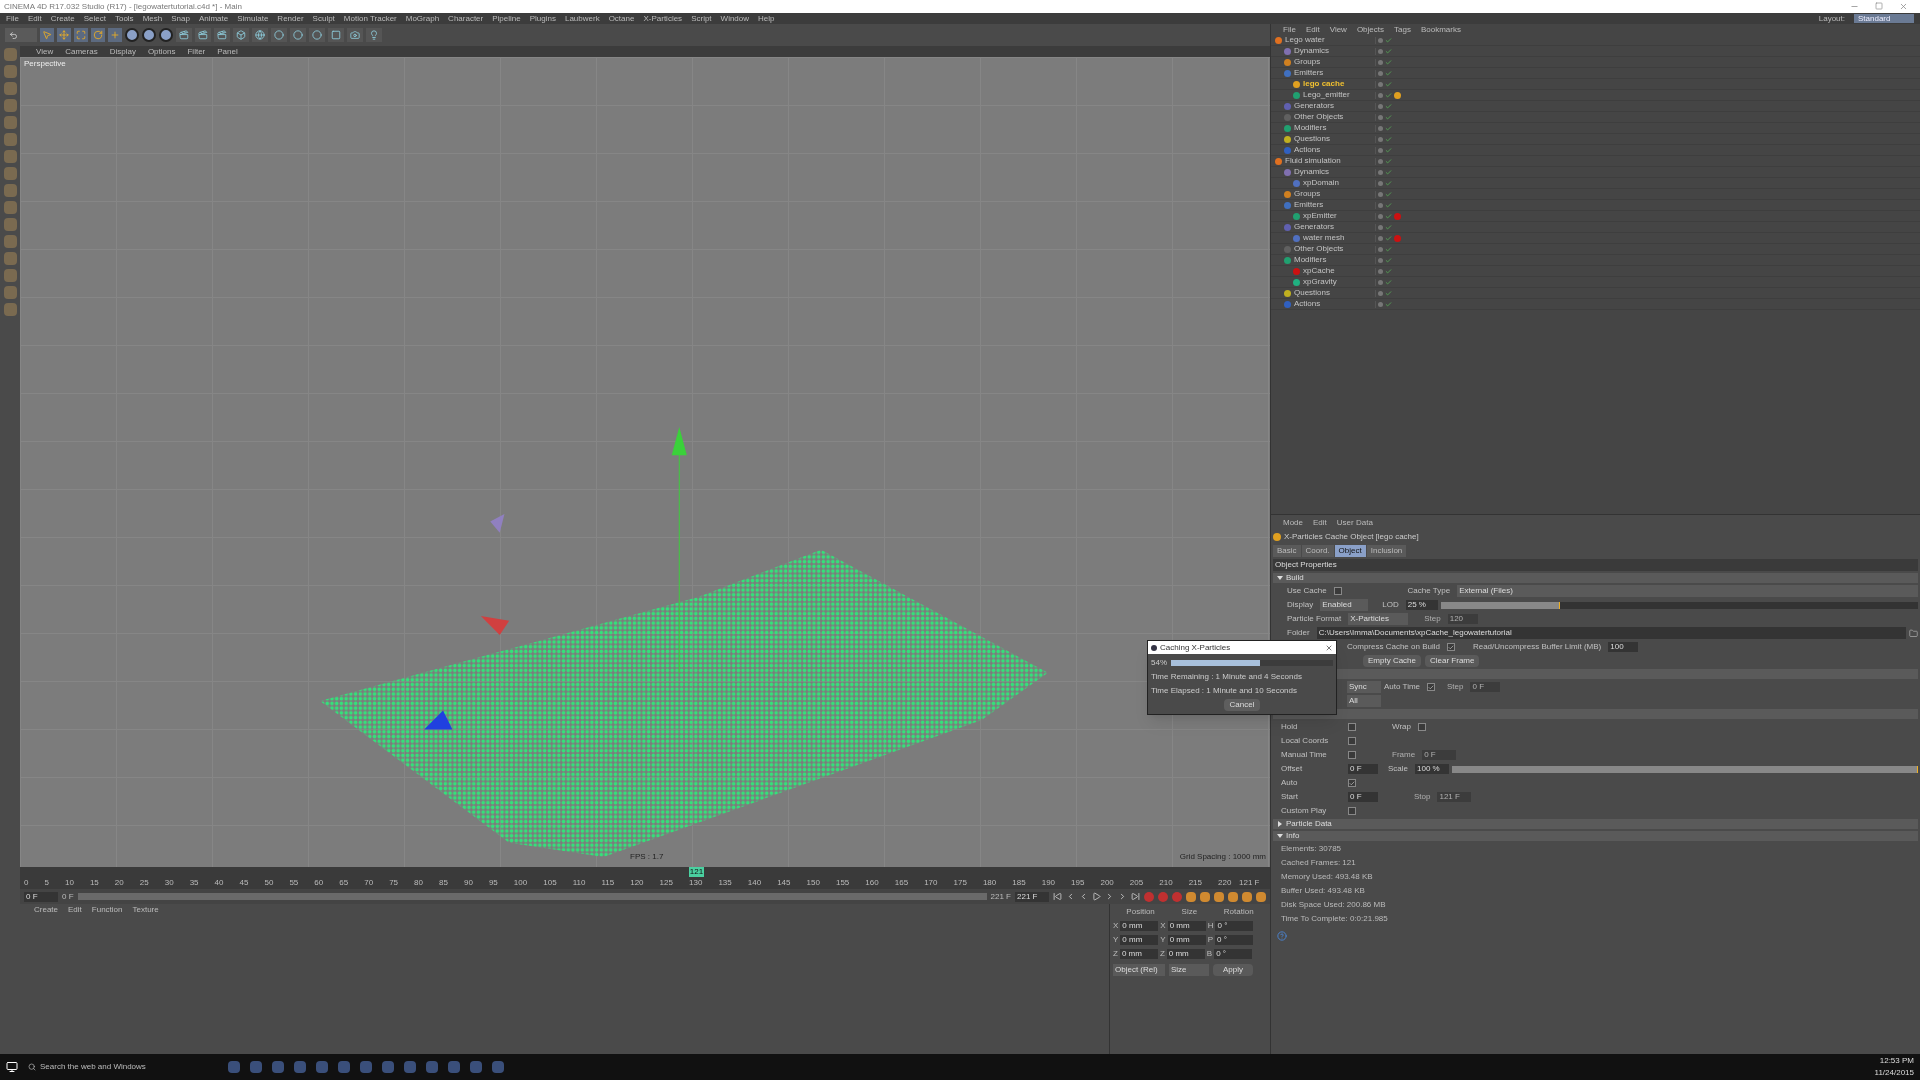 The height and width of the screenshot is (1080, 1920). What do you see at coordinates (735, 18) in the screenshot?
I see `menu-item: Window` at bounding box center [735, 18].